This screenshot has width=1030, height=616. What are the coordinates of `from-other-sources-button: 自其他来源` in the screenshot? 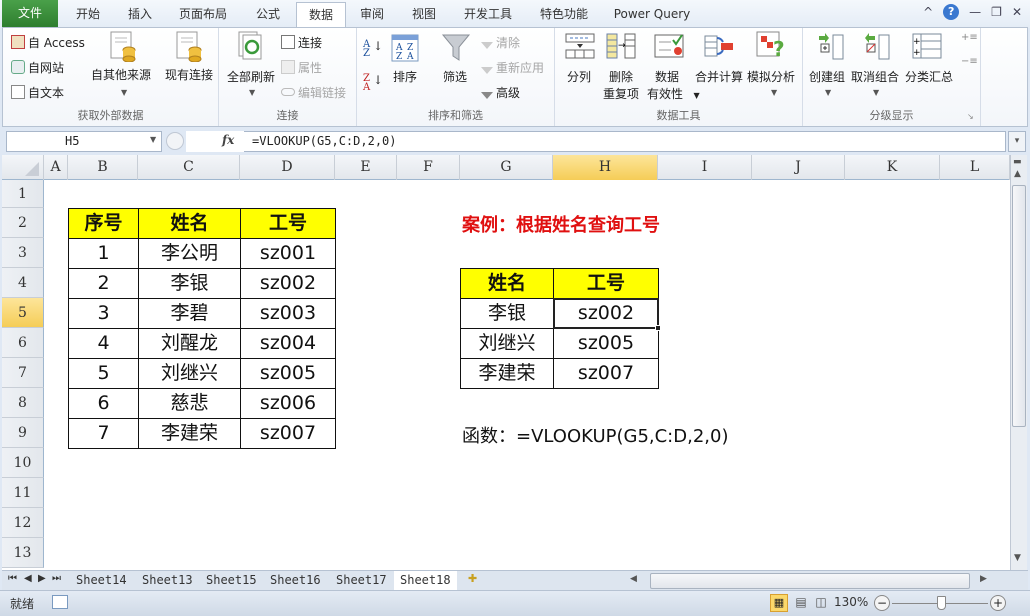 It's located at (121, 74).